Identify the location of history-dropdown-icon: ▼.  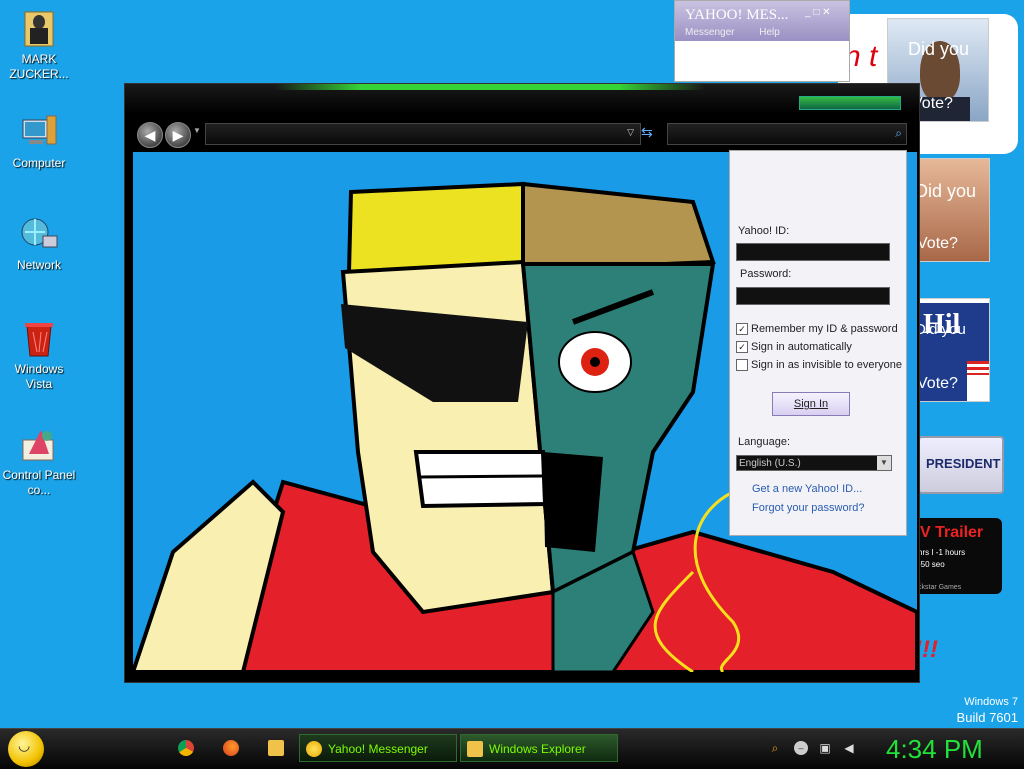
(197, 130).